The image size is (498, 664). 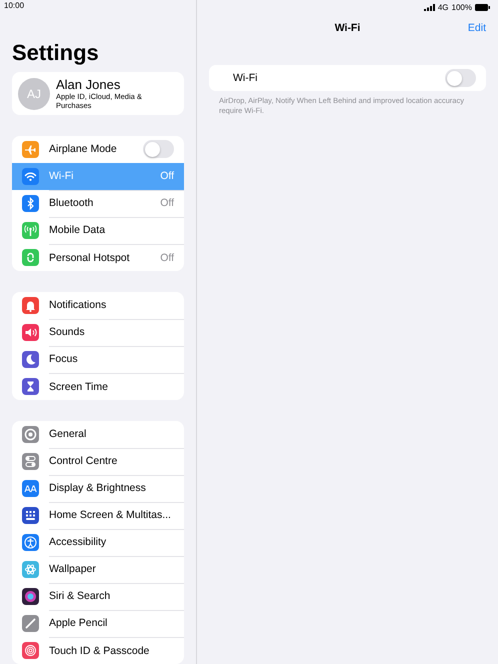 I want to click on bluetooth-icon, so click(x=30, y=203).